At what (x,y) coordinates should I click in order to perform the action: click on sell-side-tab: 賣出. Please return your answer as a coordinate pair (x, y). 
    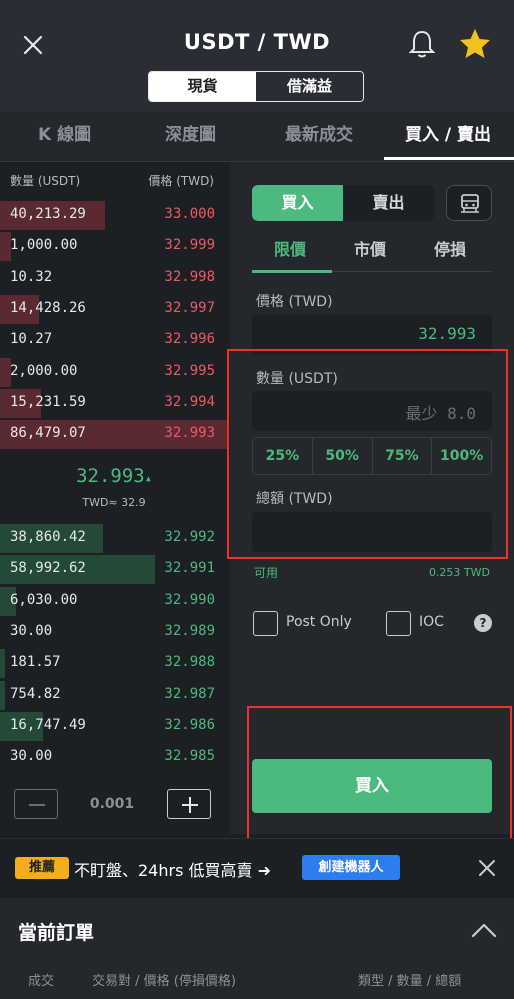
    Looking at the image, I should click on (388, 203).